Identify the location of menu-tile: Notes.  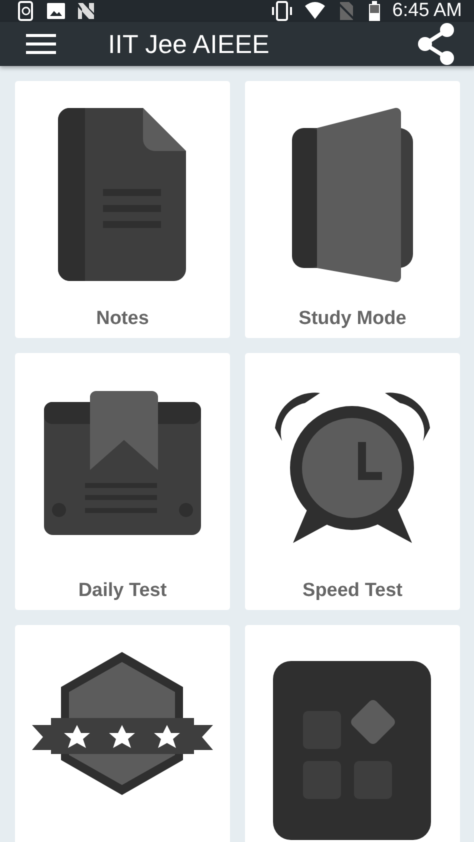
(122, 209).